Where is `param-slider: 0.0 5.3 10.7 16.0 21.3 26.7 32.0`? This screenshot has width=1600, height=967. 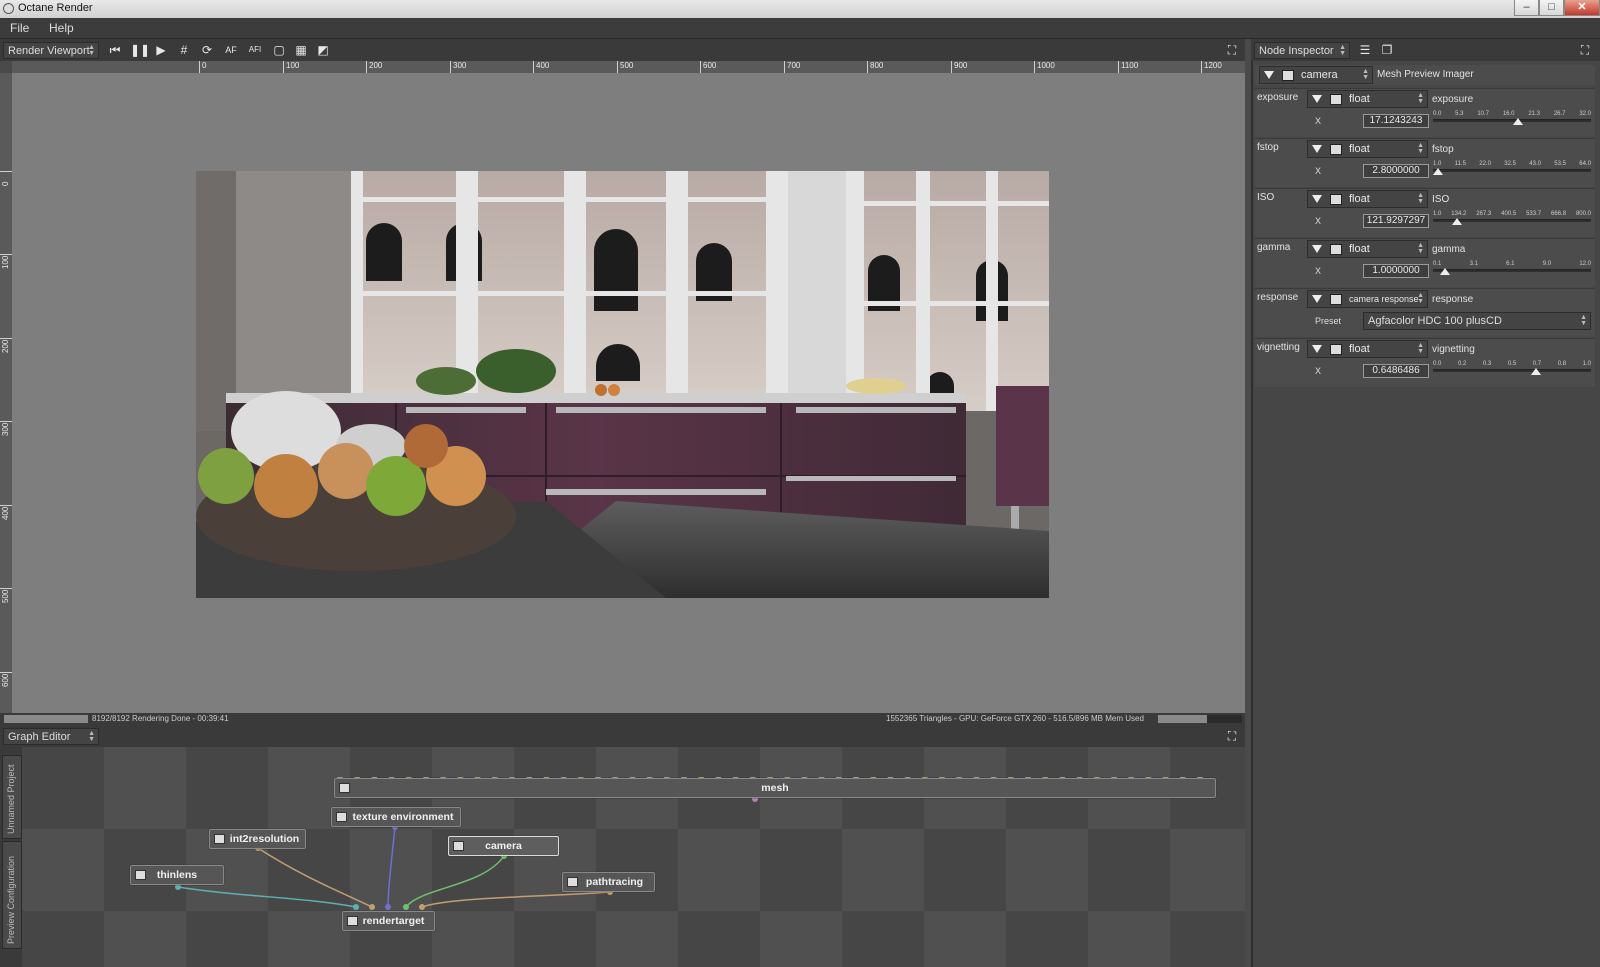 param-slider: 0.0 5.3 10.7 16.0 21.3 26.7 32.0 is located at coordinates (1512, 118).